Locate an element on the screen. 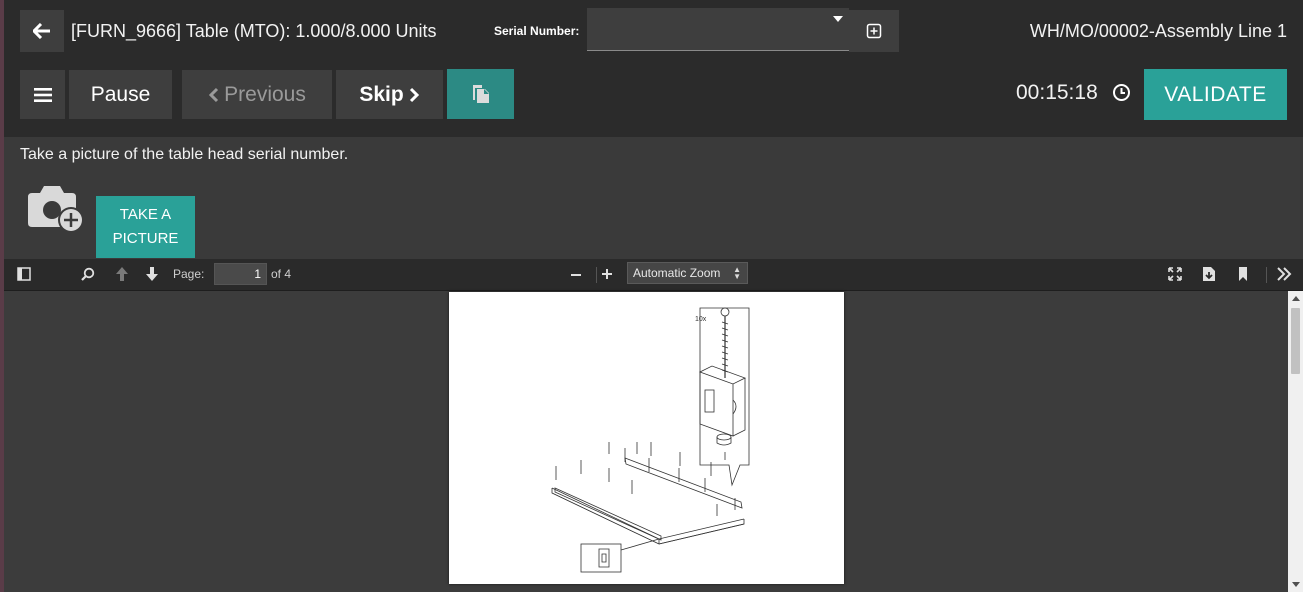 The height and width of the screenshot is (592, 1303). pause-button: Pause is located at coordinates (120, 94).